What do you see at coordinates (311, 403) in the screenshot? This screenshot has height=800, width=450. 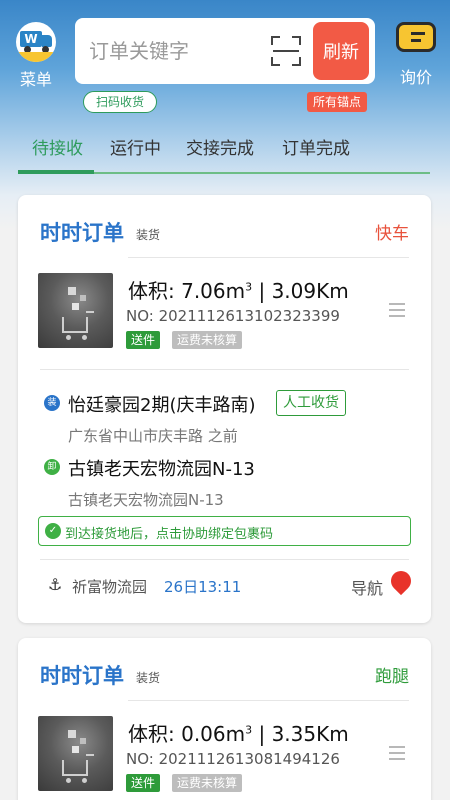 I see `manual-receive-button: 人工收货` at bounding box center [311, 403].